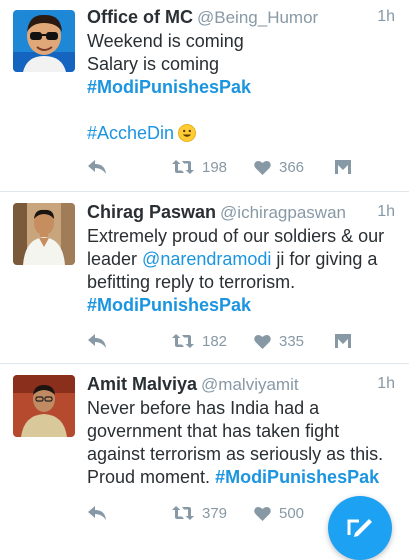 The height and width of the screenshot is (560, 409). Describe the element at coordinates (140, 17) in the screenshot. I see `author-name: Office of MC` at that location.